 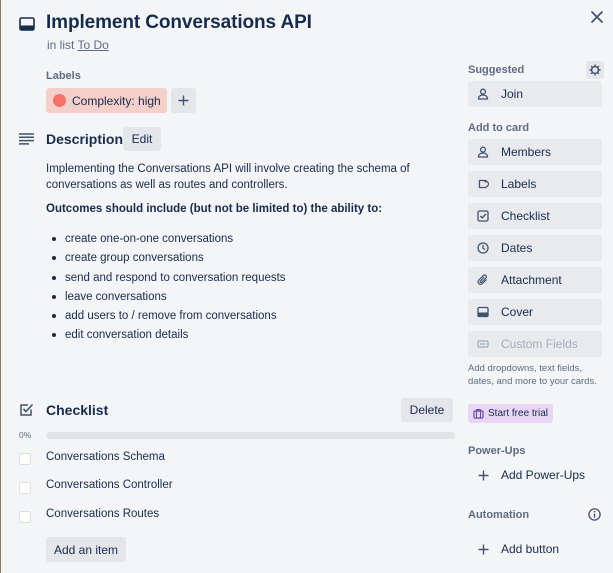 What do you see at coordinates (61, 45) in the screenshot?
I see `list-prefix: in list` at bounding box center [61, 45].